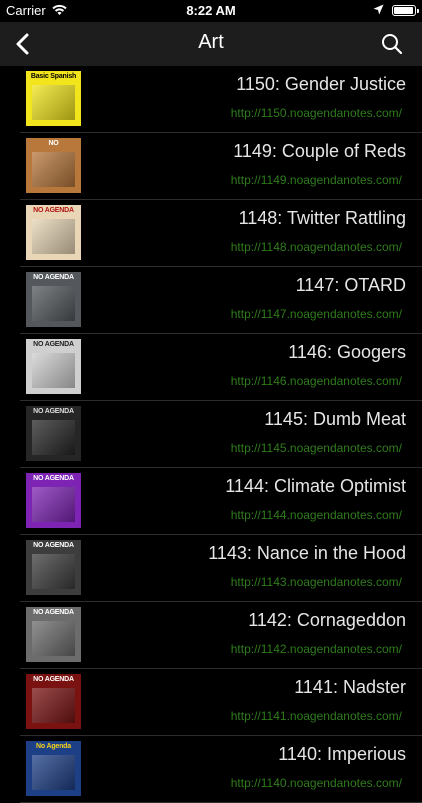 This screenshot has height=803, width=422. What do you see at coordinates (335, 419) in the screenshot?
I see `episode-title: 1145: Dumb Meat` at bounding box center [335, 419].